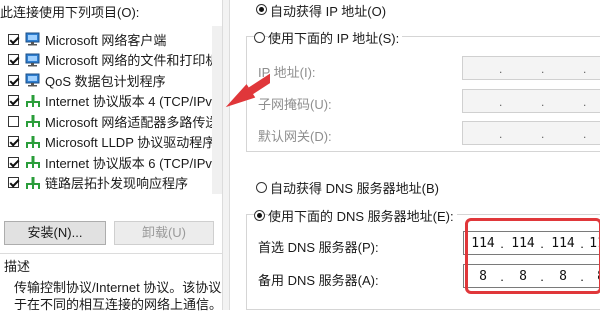  What do you see at coordinates (259, 215) in the screenshot?
I see `manual-dns-radio` at bounding box center [259, 215].